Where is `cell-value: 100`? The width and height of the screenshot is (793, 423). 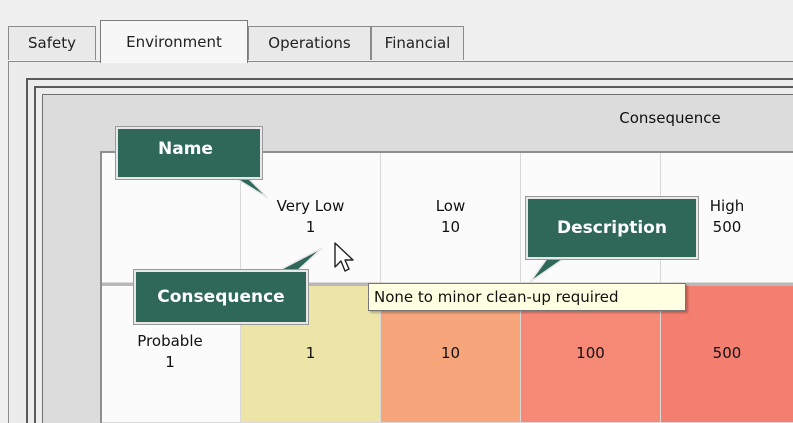
cell-value: 100 is located at coordinates (590, 353).